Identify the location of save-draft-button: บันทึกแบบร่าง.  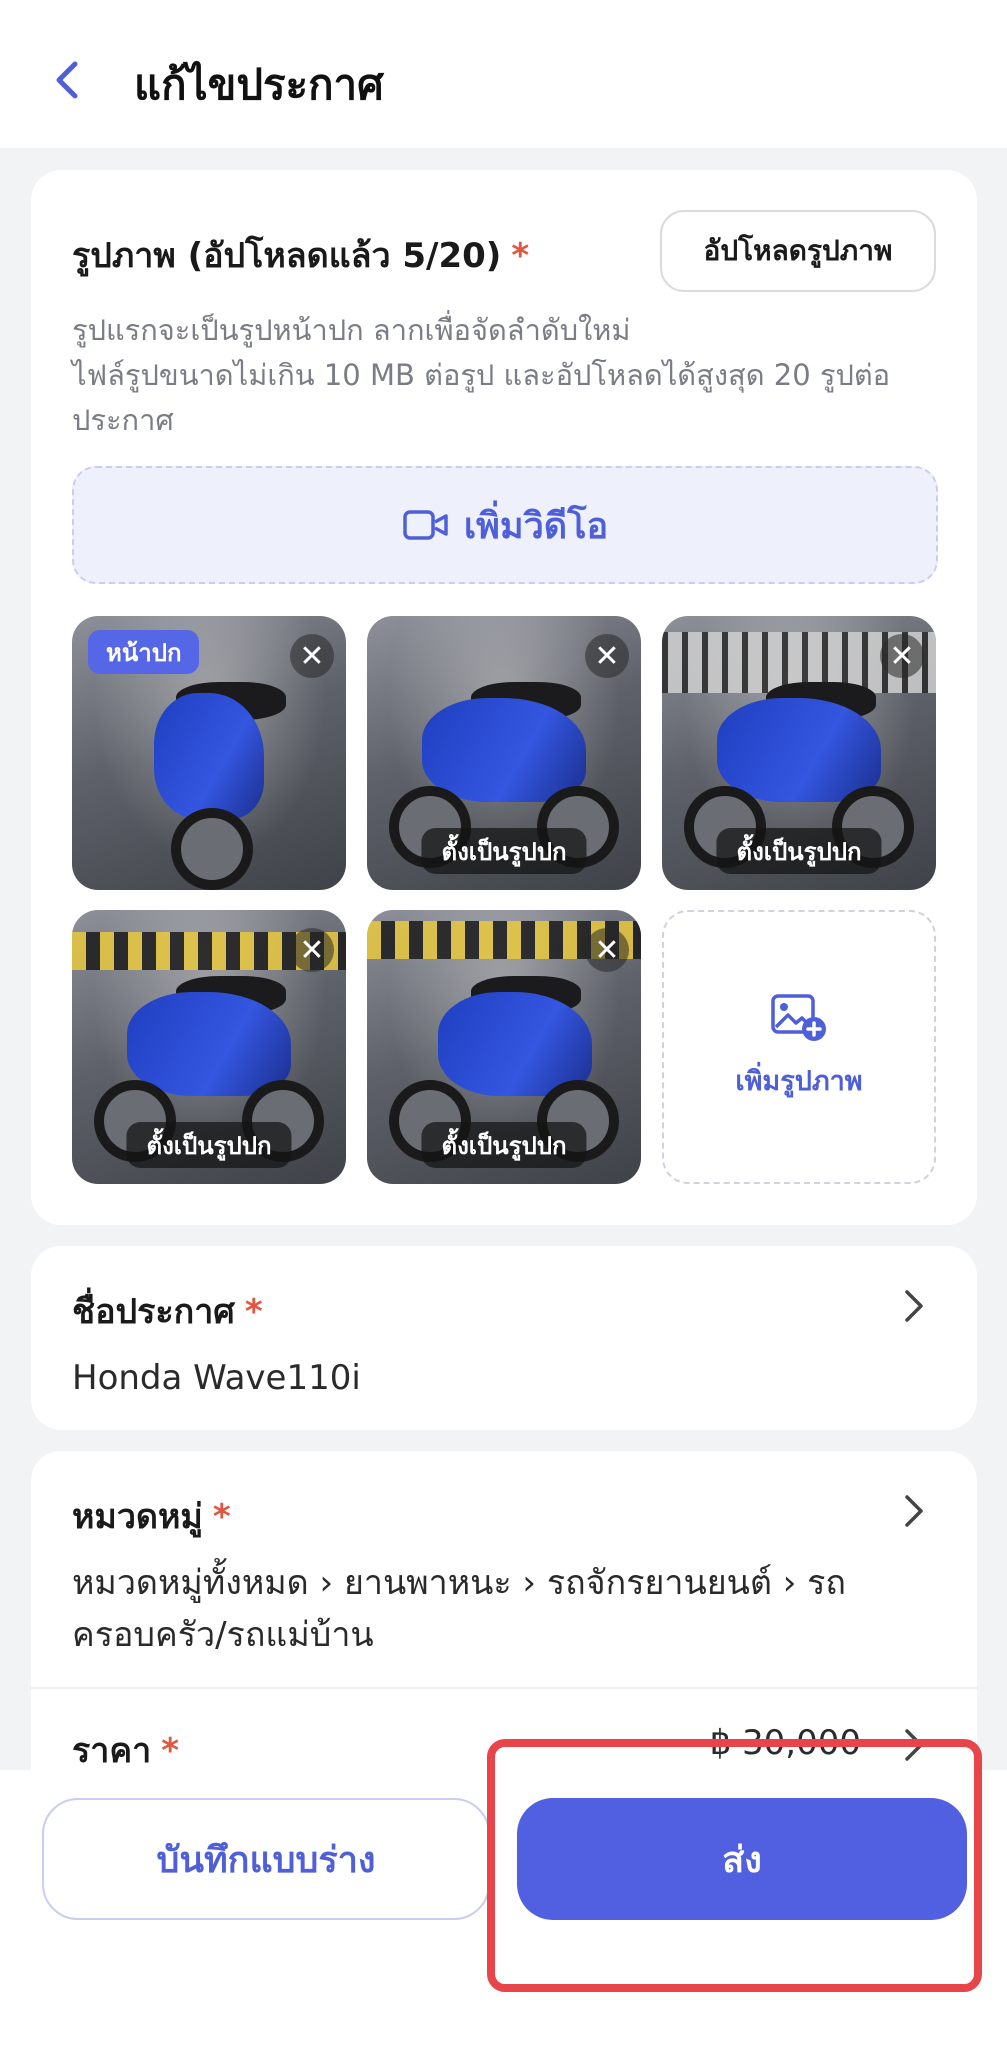
(266, 1859).